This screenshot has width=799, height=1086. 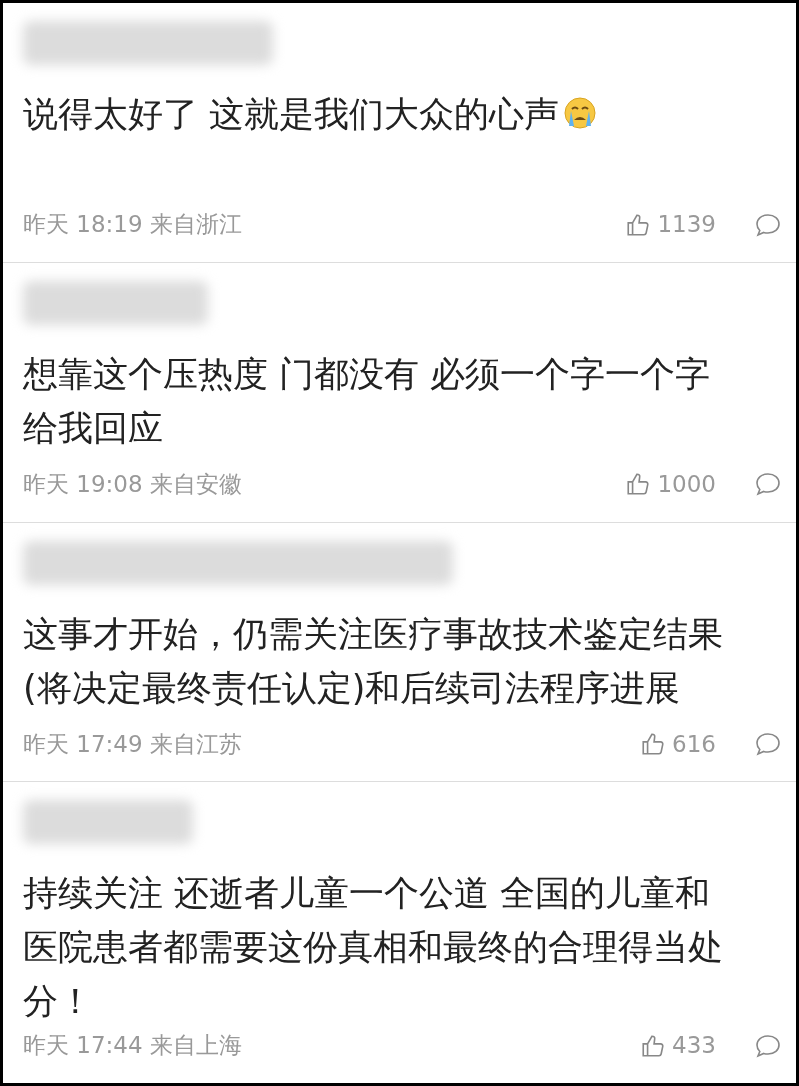 I want to click on comment-text: 说得太好了 这就是我们大众的心声, so click(x=310, y=114).